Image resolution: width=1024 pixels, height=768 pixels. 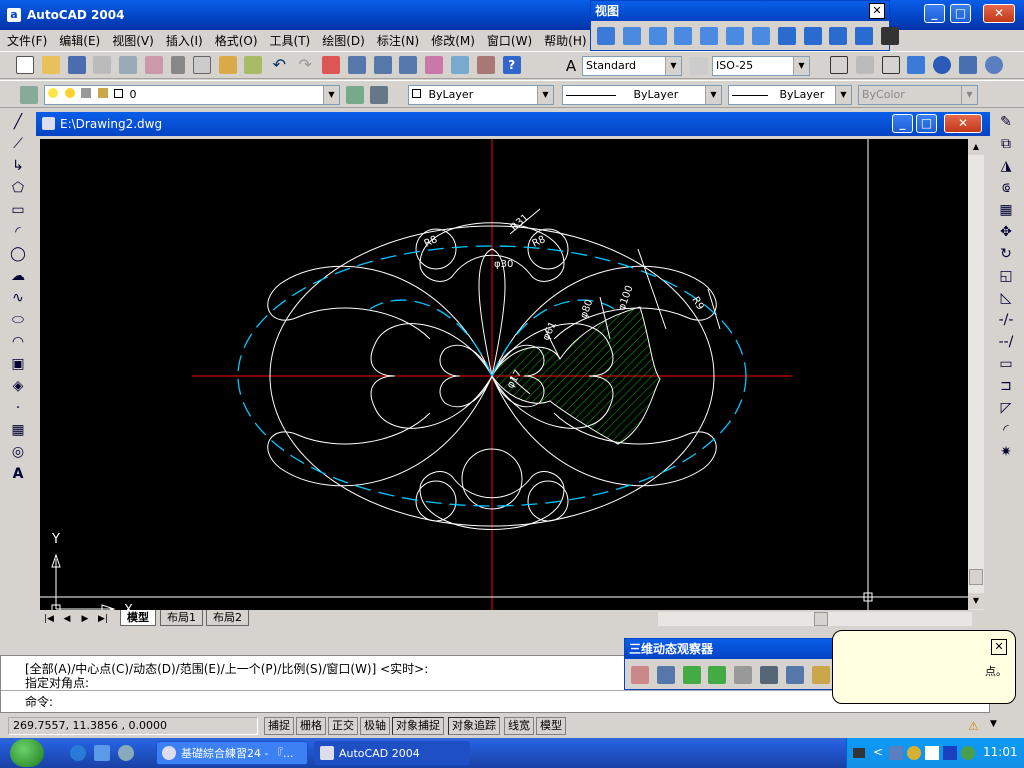 I want to click on fillet-icon: ◜, so click(x=1006, y=430).